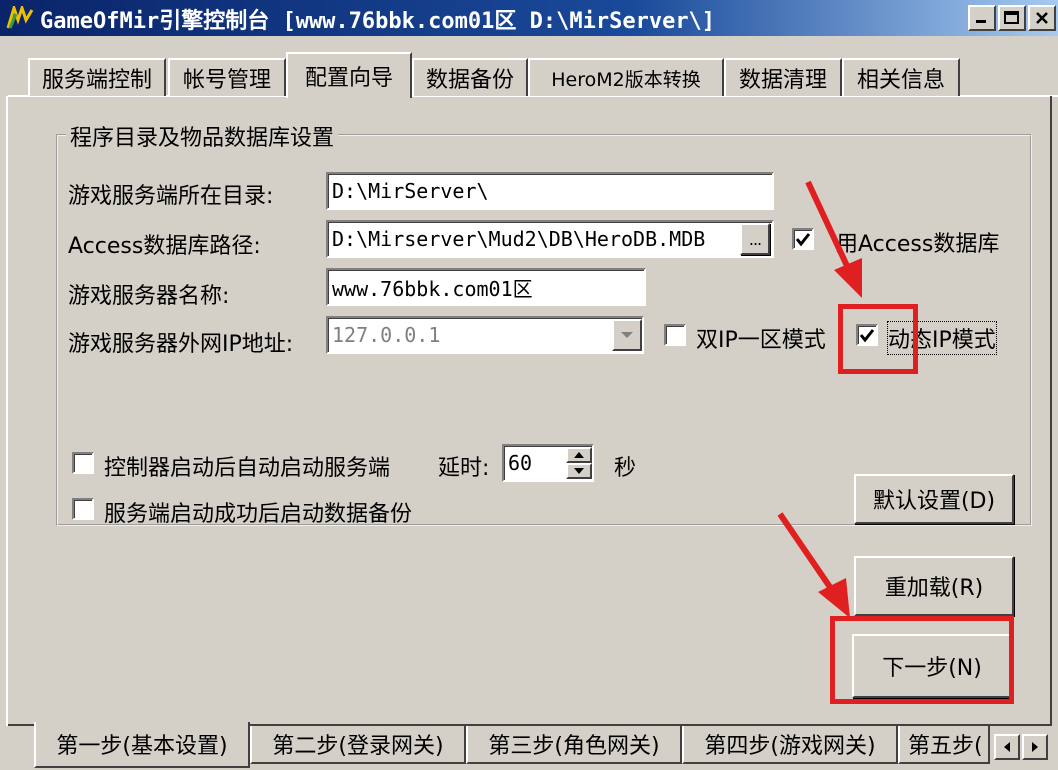  What do you see at coordinates (574, 745) in the screenshot?
I see `tab-step3-role-gate: 第三步(角色网关)` at bounding box center [574, 745].